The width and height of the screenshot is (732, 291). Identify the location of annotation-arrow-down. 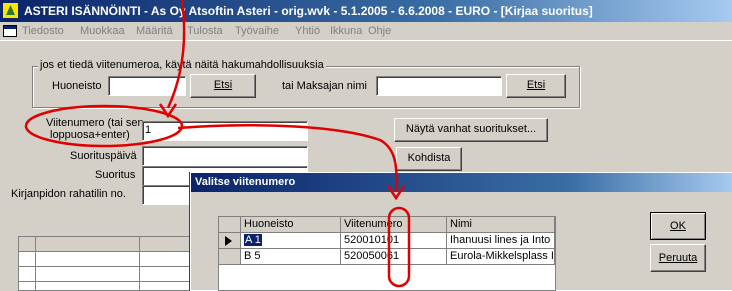
(176, 54).